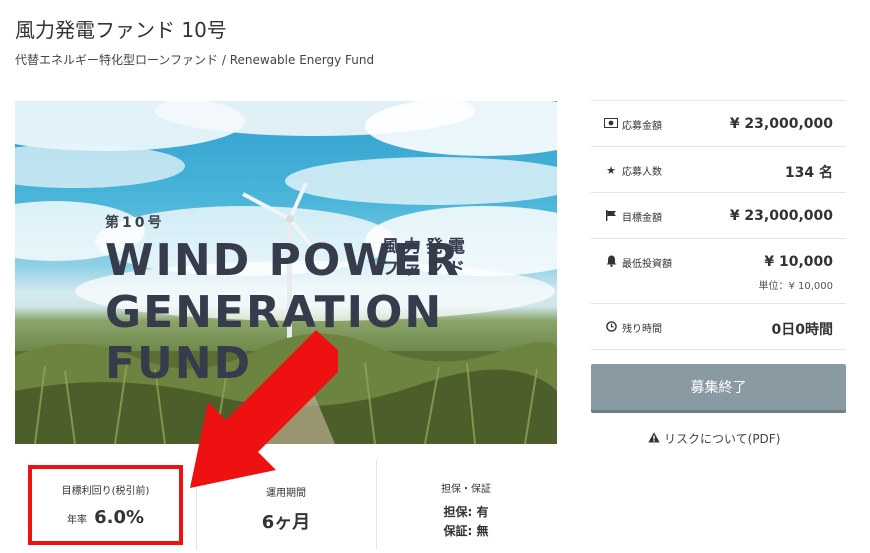  What do you see at coordinates (718, 124) in the screenshot?
I see `stat-row-applied-amount: 応募金額 ¥ 23,000,000` at bounding box center [718, 124].